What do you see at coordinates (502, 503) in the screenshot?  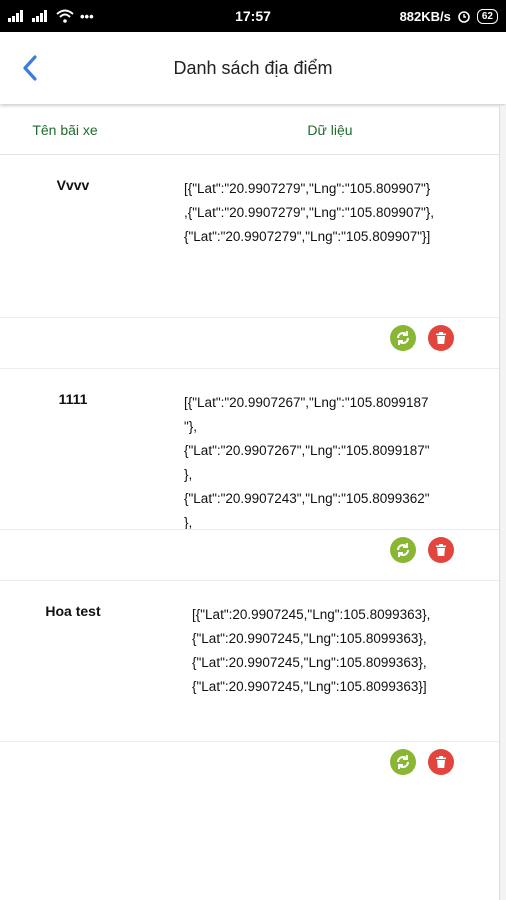 I see `scrollbar` at bounding box center [502, 503].